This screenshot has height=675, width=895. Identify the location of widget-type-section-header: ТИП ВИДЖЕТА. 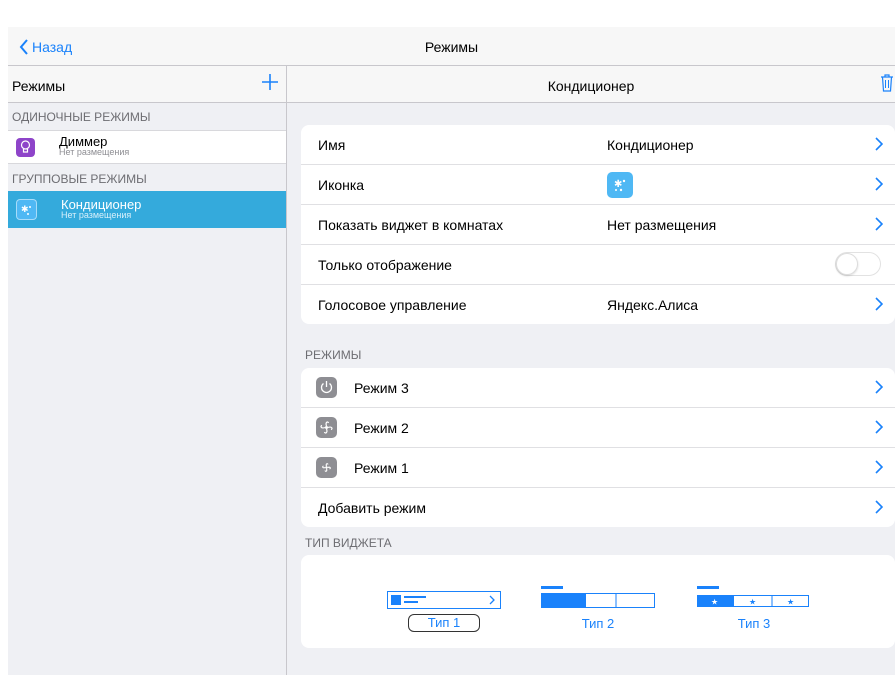
(348, 543).